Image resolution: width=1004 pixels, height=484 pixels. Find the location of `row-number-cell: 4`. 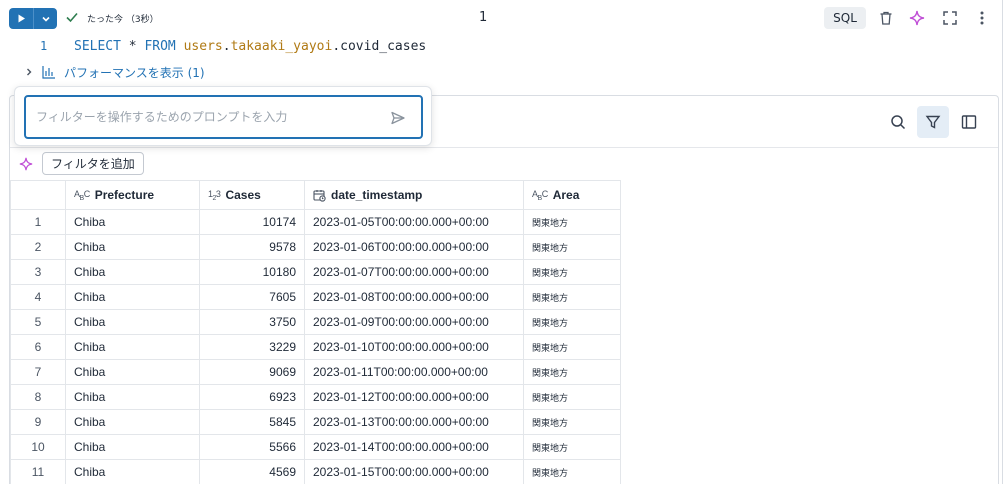

row-number-cell: 4 is located at coordinates (38, 297).